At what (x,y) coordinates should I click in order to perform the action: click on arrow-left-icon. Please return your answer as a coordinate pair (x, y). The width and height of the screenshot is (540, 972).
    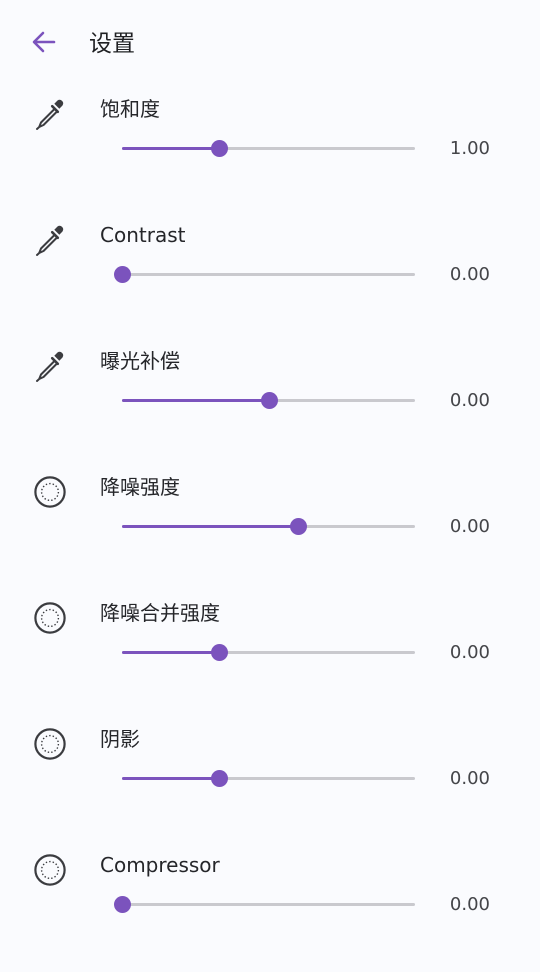
    Looking at the image, I should click on (44, 44).